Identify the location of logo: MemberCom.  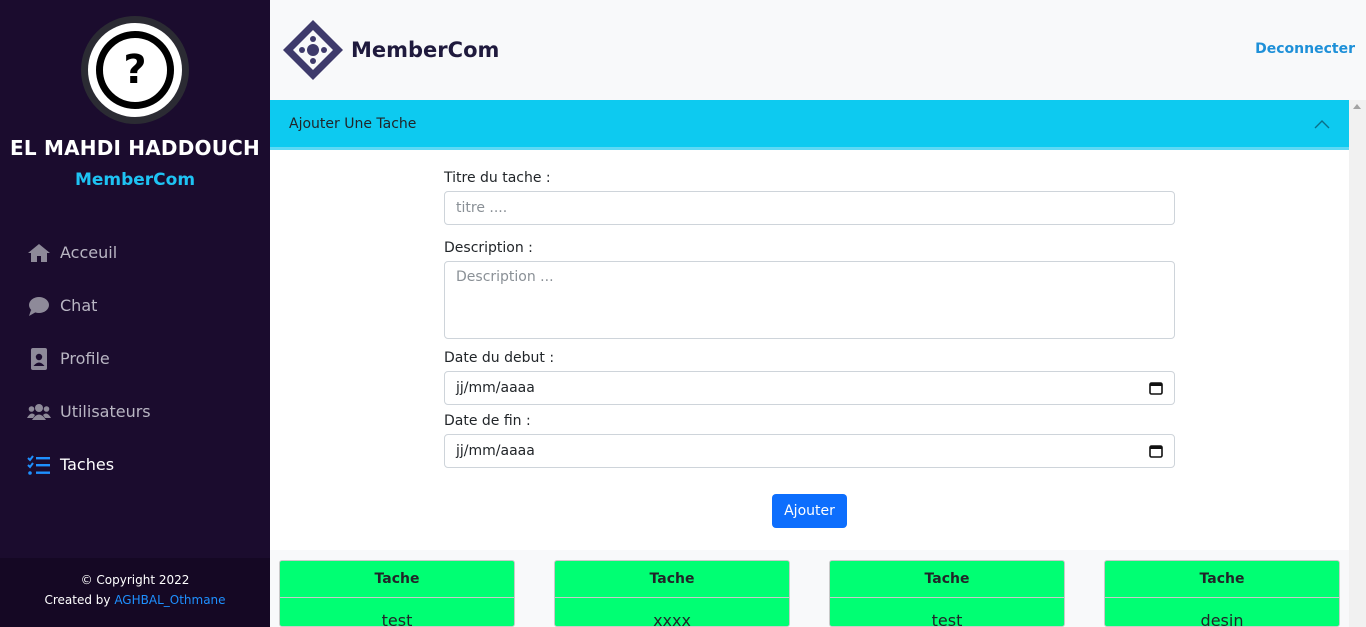
(391, 50).